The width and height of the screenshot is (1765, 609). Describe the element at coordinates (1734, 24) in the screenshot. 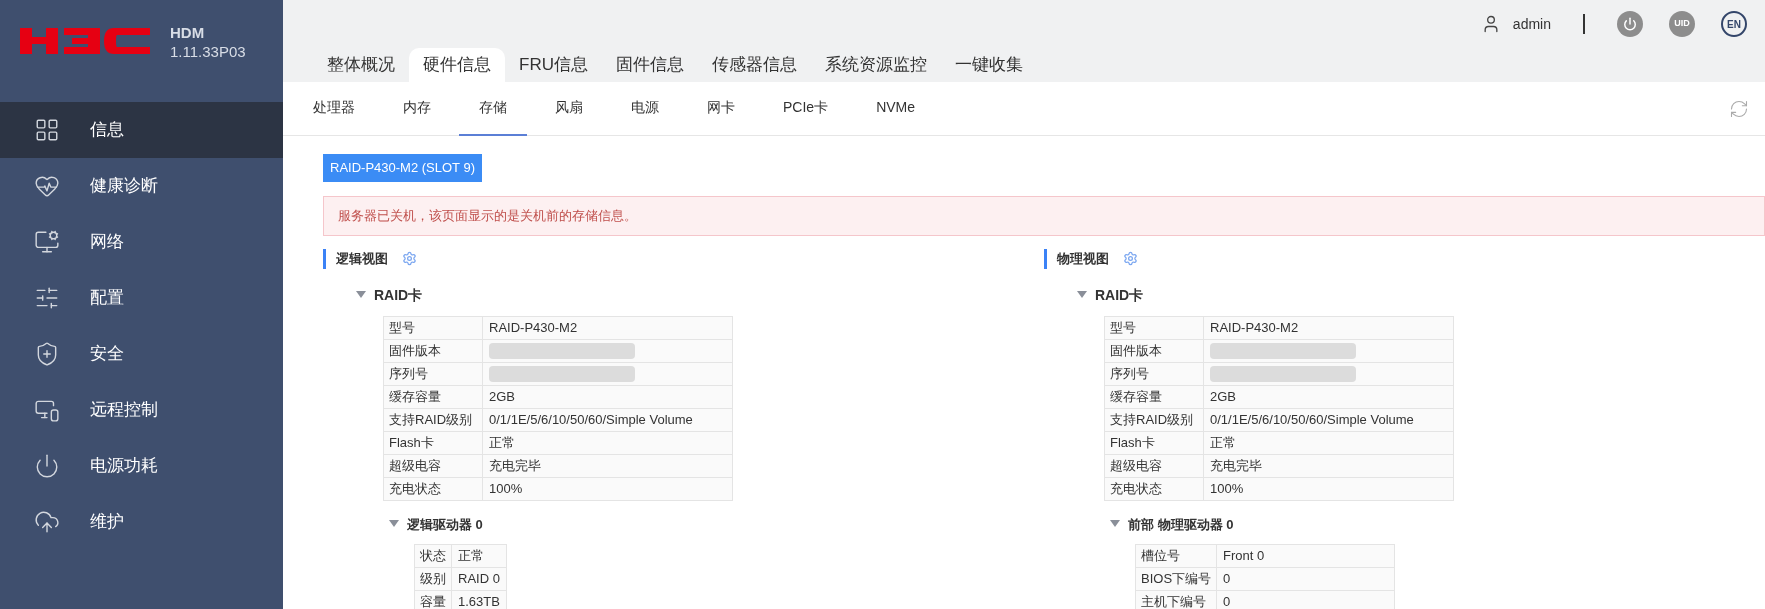

I see `language-button: EN` at that location.